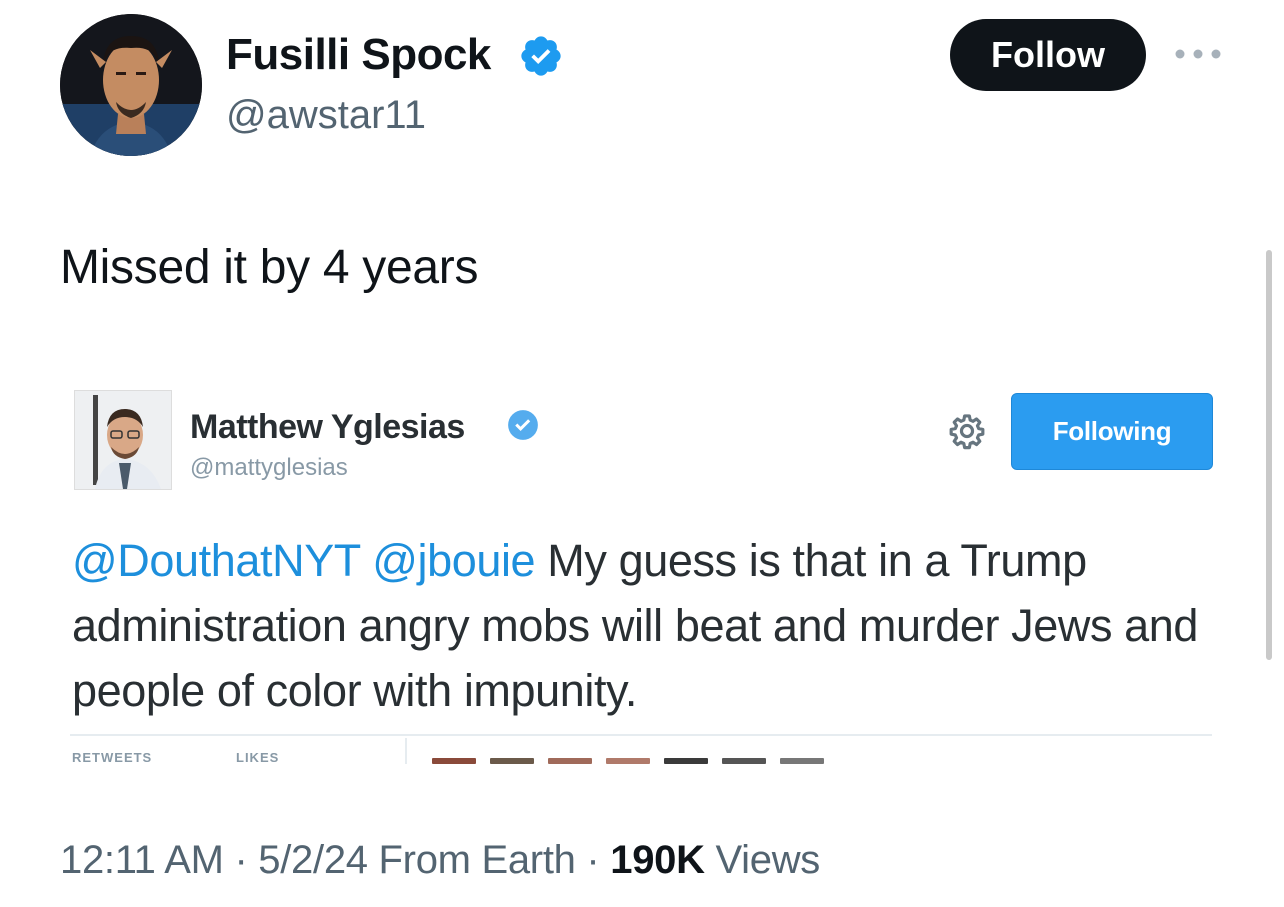 This screenshot has height=907, width=1284. What do you see at coordinates (523, 425) in the screenshot?
I see `embedded-verified-badge-icon` at bounding box center [523, 425].